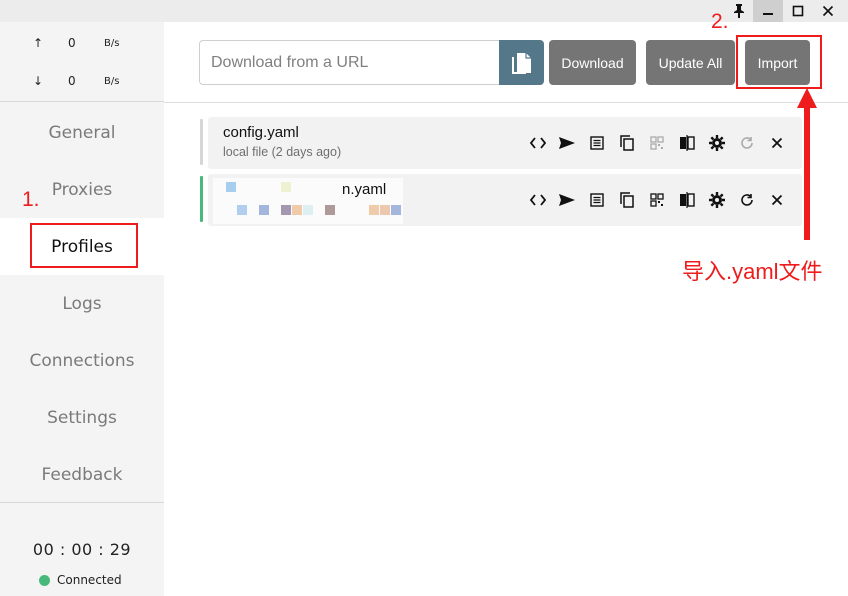 This screenshot has width=848, height=596. Describe the element at coordinates (690, 62) in the screenshot. I see `update-all-button: Update All` at that location.